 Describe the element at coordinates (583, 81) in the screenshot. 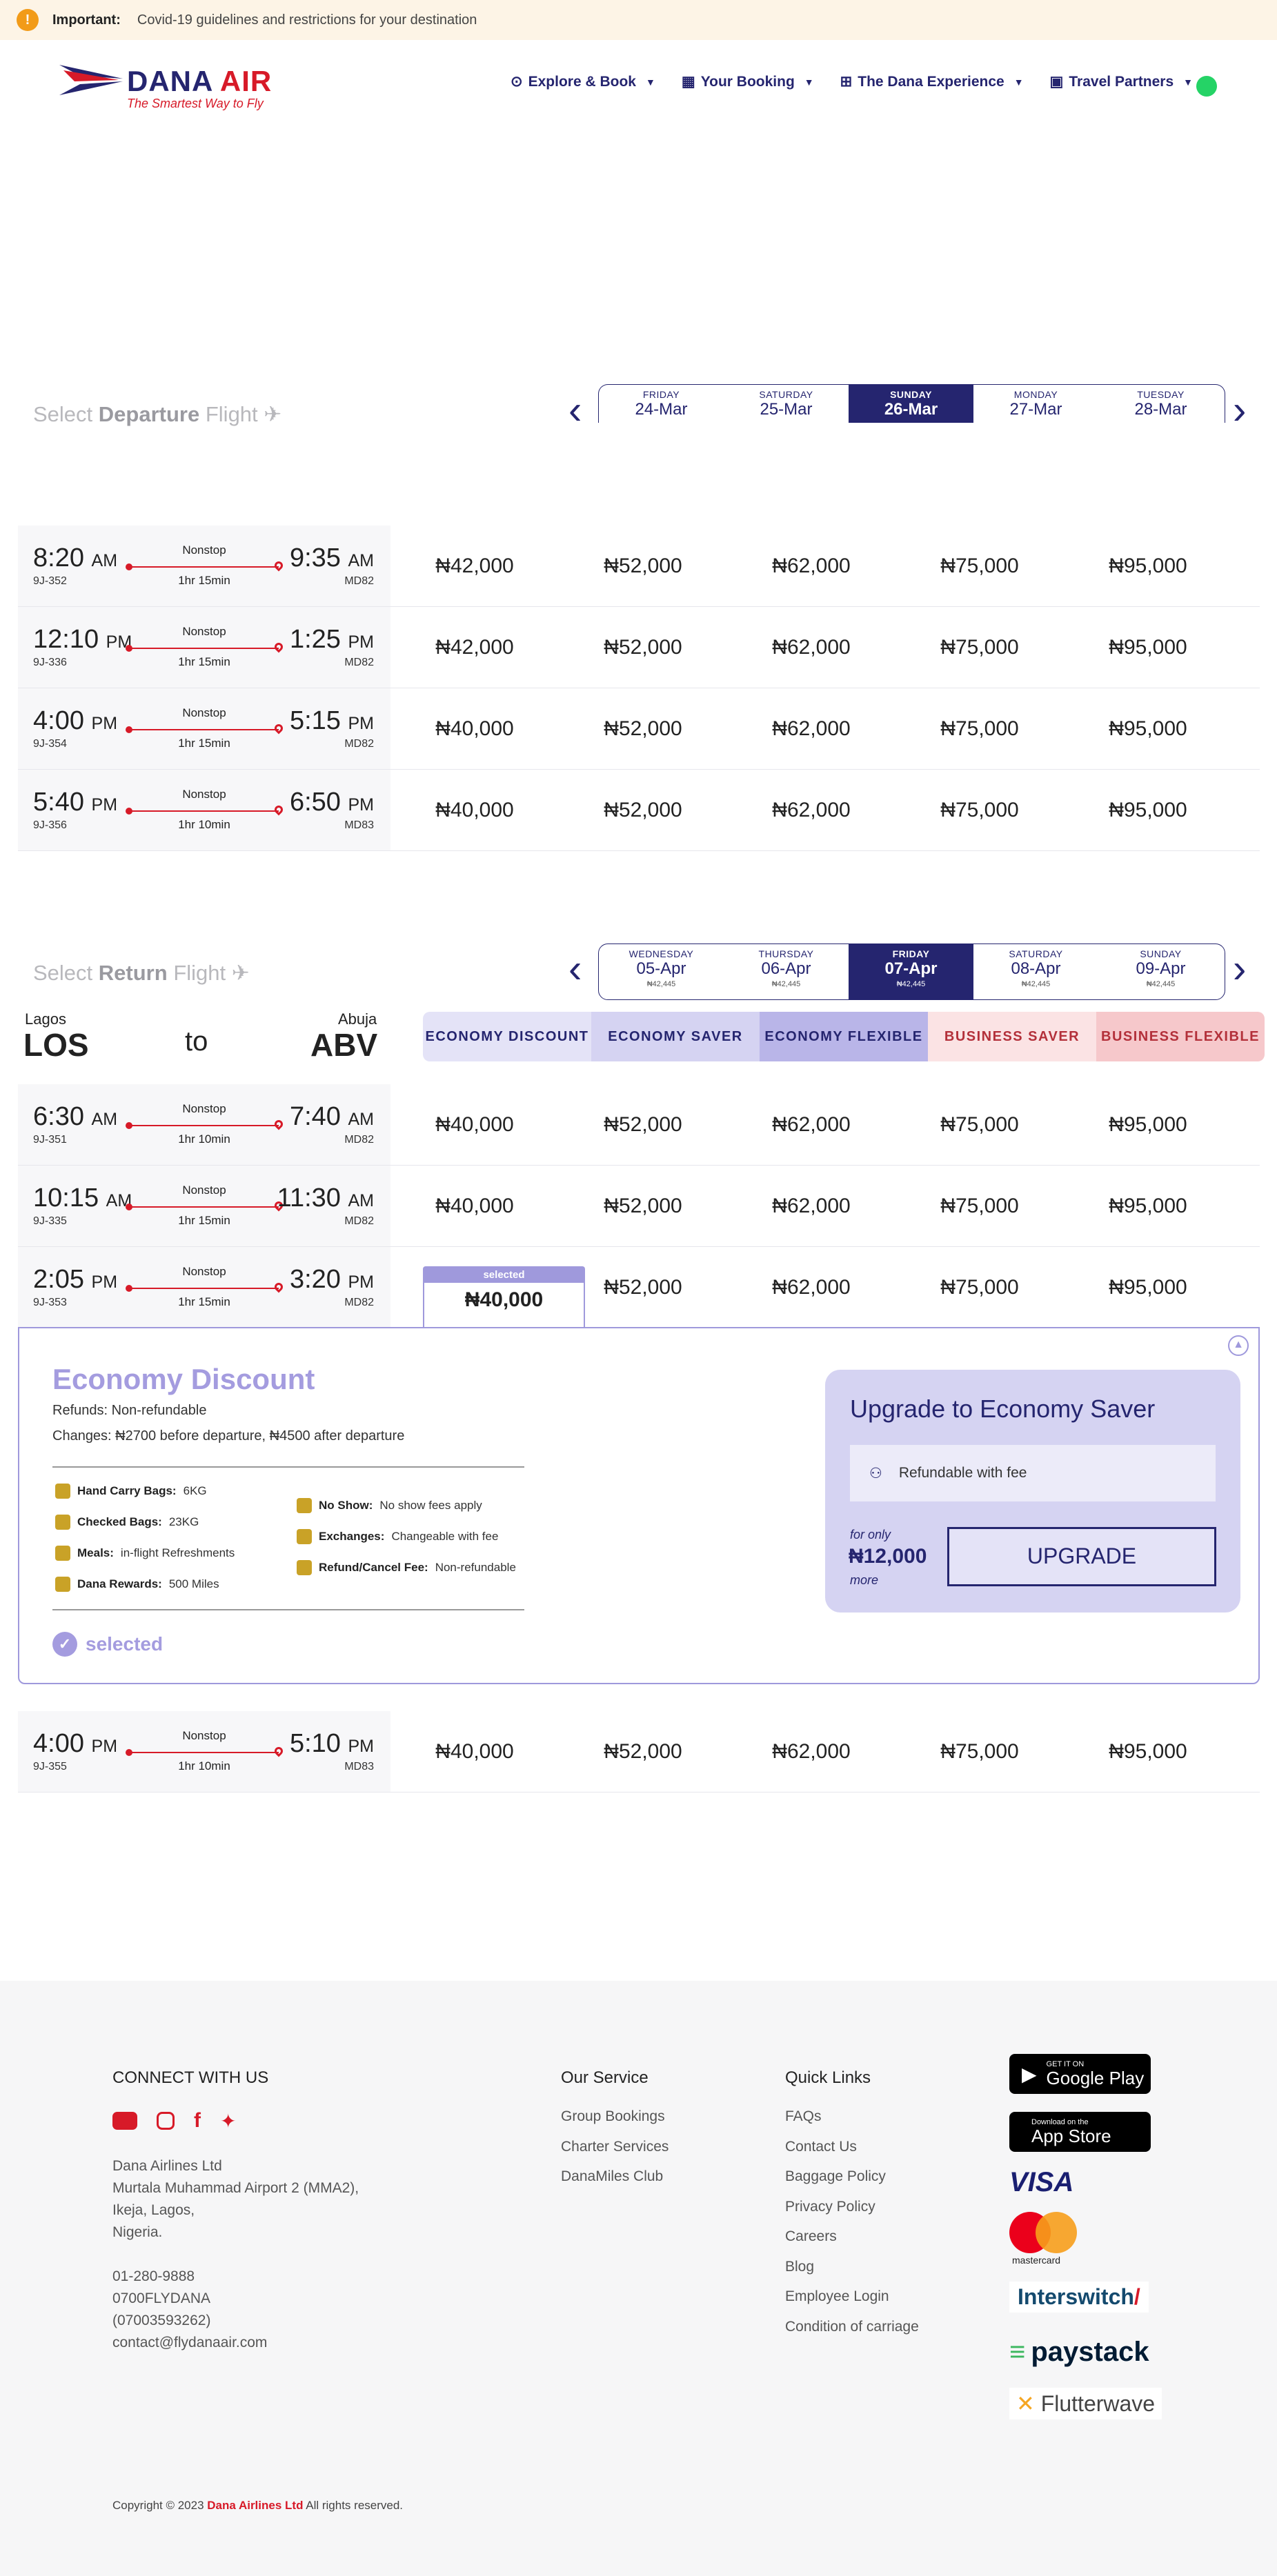

I see `nav-explore-book: ⊙ Explore & Book ▼` at that location.